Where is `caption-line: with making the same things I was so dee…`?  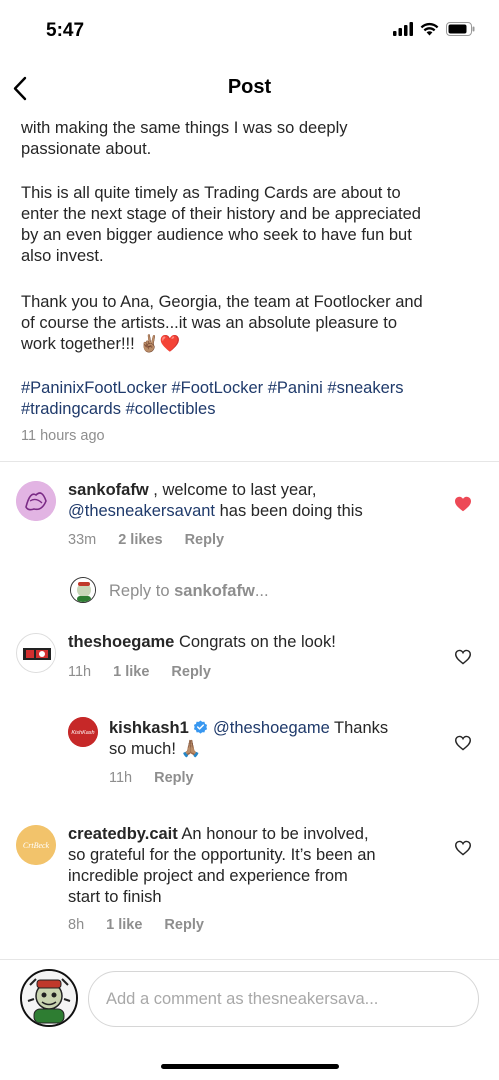
caption-line: with making the same things I was so dee… is located at coordinates (184, 128).